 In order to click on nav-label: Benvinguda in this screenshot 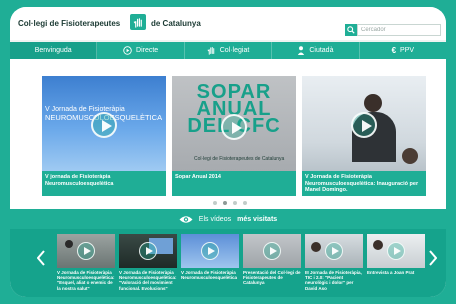, I will do `click(53, 50)`.